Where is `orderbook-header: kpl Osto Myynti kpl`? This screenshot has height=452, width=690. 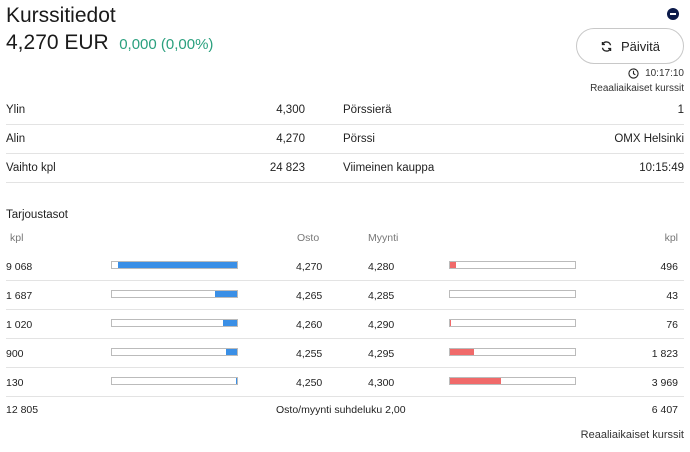
orderbook-header: kpl Osto Myynti kpl is located at coordinates (345, 239).